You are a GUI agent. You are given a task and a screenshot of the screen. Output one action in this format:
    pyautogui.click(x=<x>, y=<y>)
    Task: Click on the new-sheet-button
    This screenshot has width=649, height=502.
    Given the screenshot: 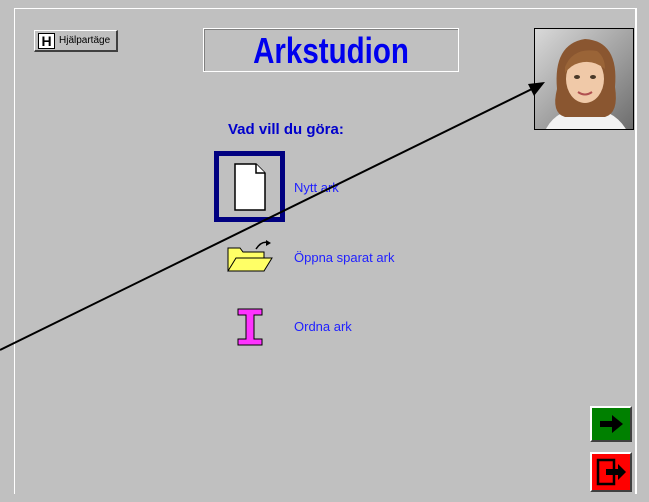 What is the action you would take?
    pyautogui.click(x=249, y=186)
    